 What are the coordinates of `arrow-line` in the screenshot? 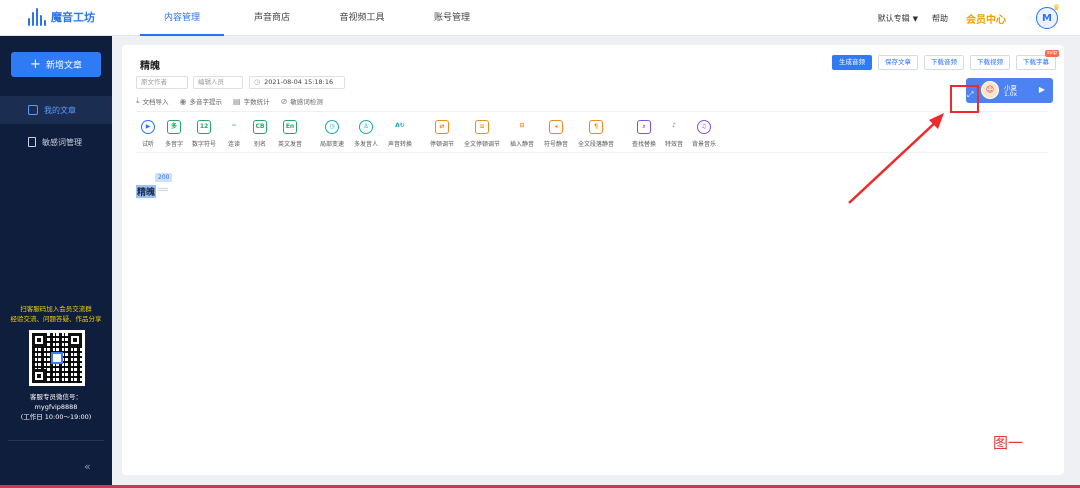 It's located at (893, 161).